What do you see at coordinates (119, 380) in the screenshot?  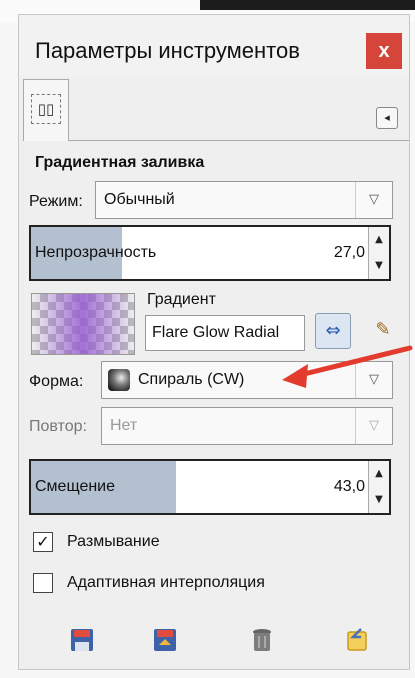 I see `spiral-shape-icon` at bounding box center [119, 380].